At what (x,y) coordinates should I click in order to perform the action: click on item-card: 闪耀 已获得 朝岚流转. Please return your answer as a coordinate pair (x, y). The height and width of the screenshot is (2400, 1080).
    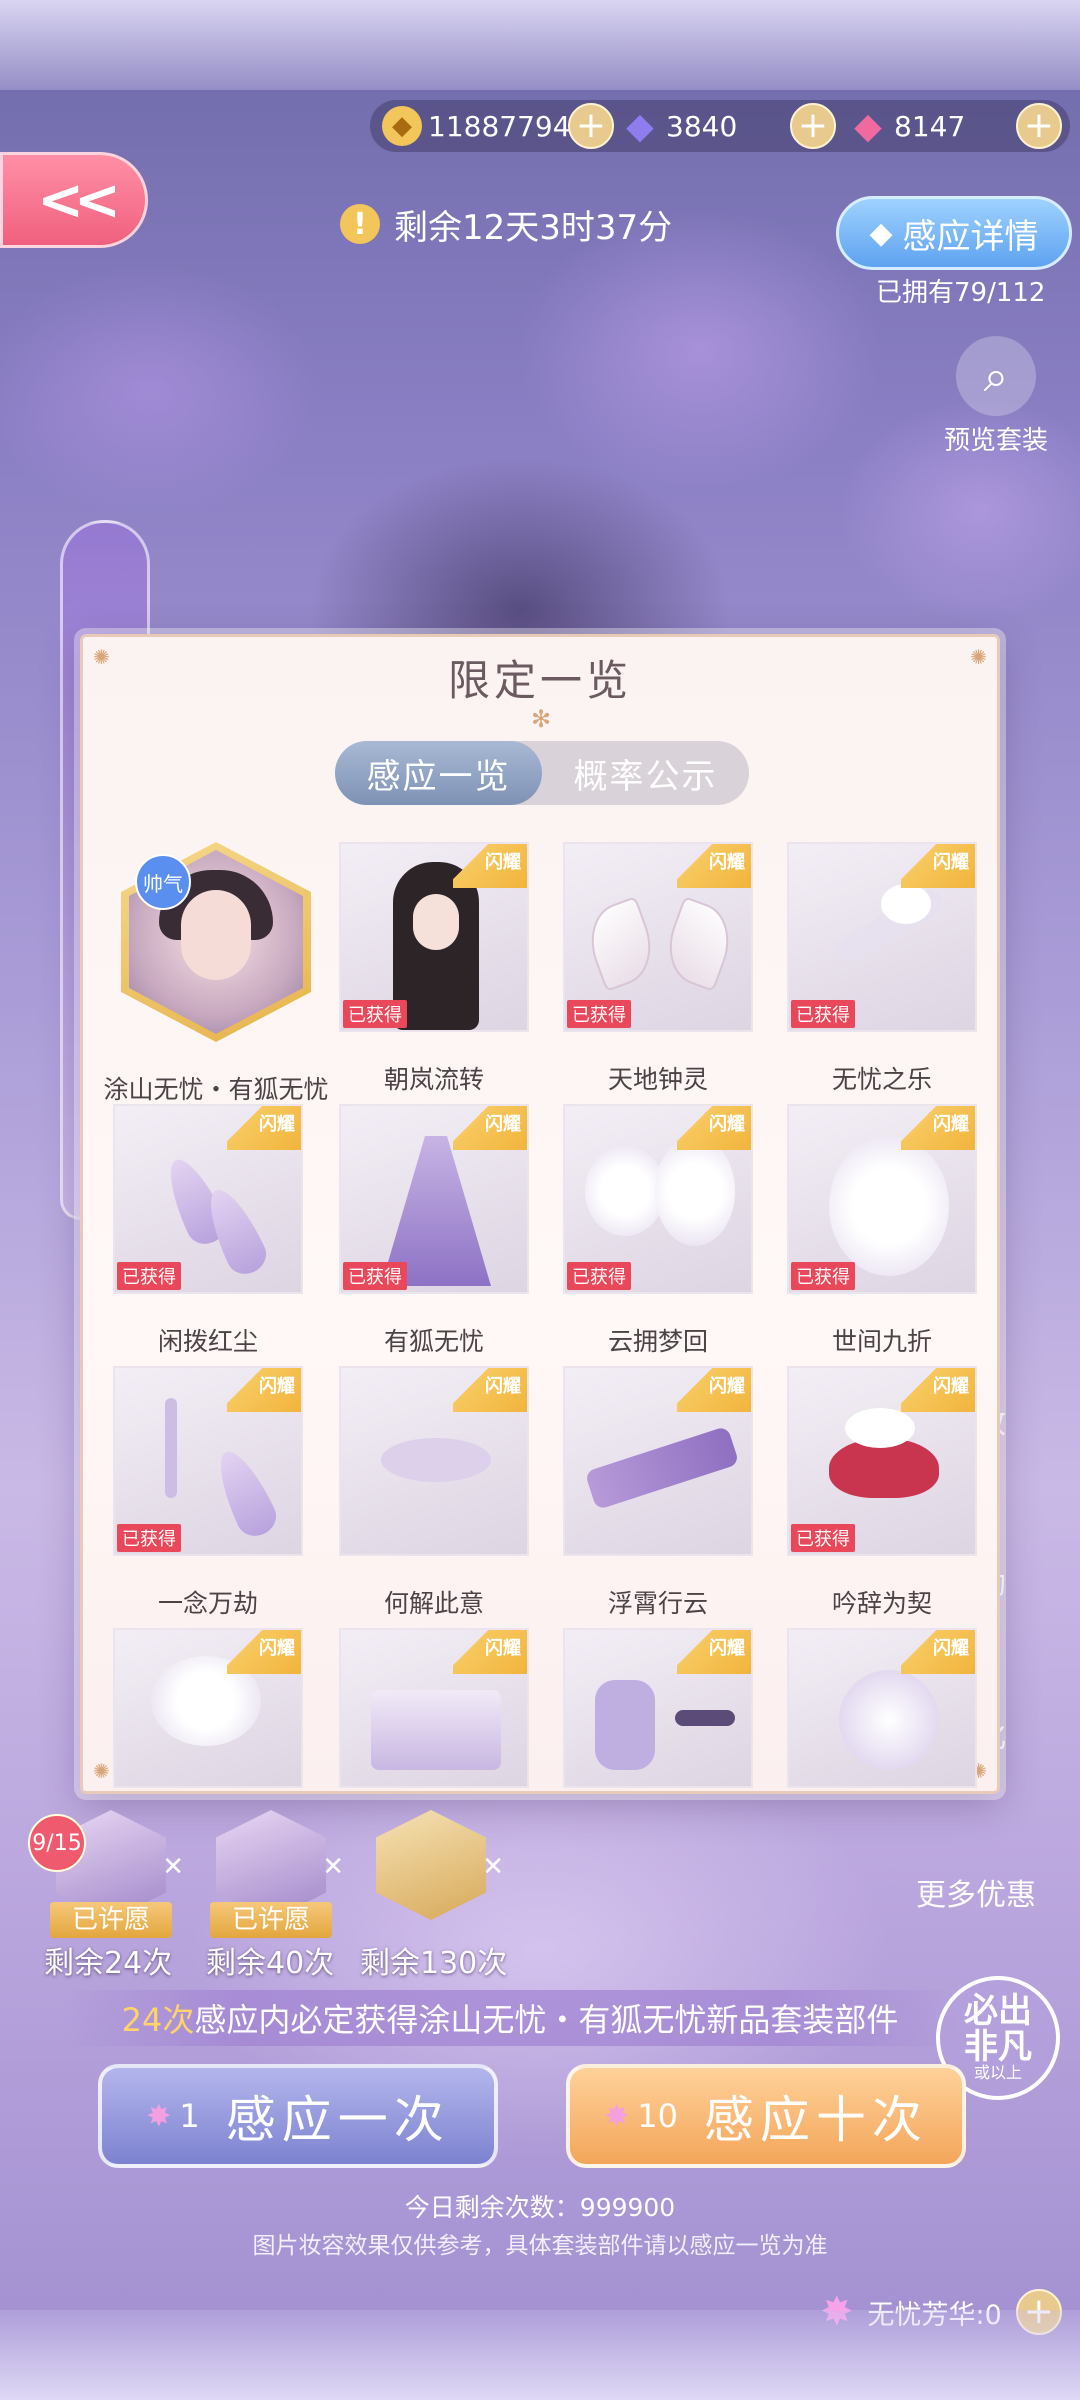
    Looking at the image, I should click on (434, 969).